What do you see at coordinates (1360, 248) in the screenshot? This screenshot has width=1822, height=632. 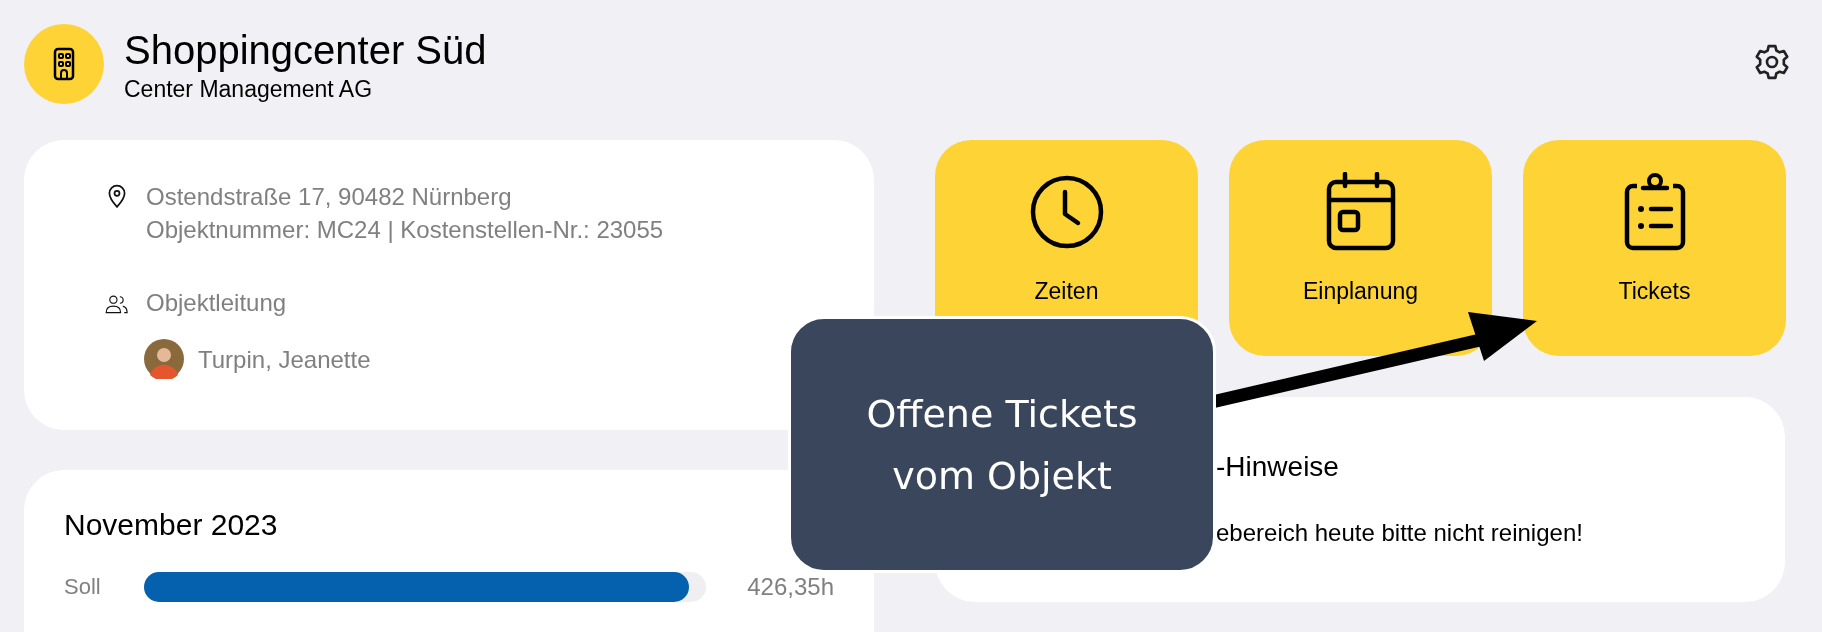 I see `tile-button: Einplanung` at bounding box center [1360, 248].